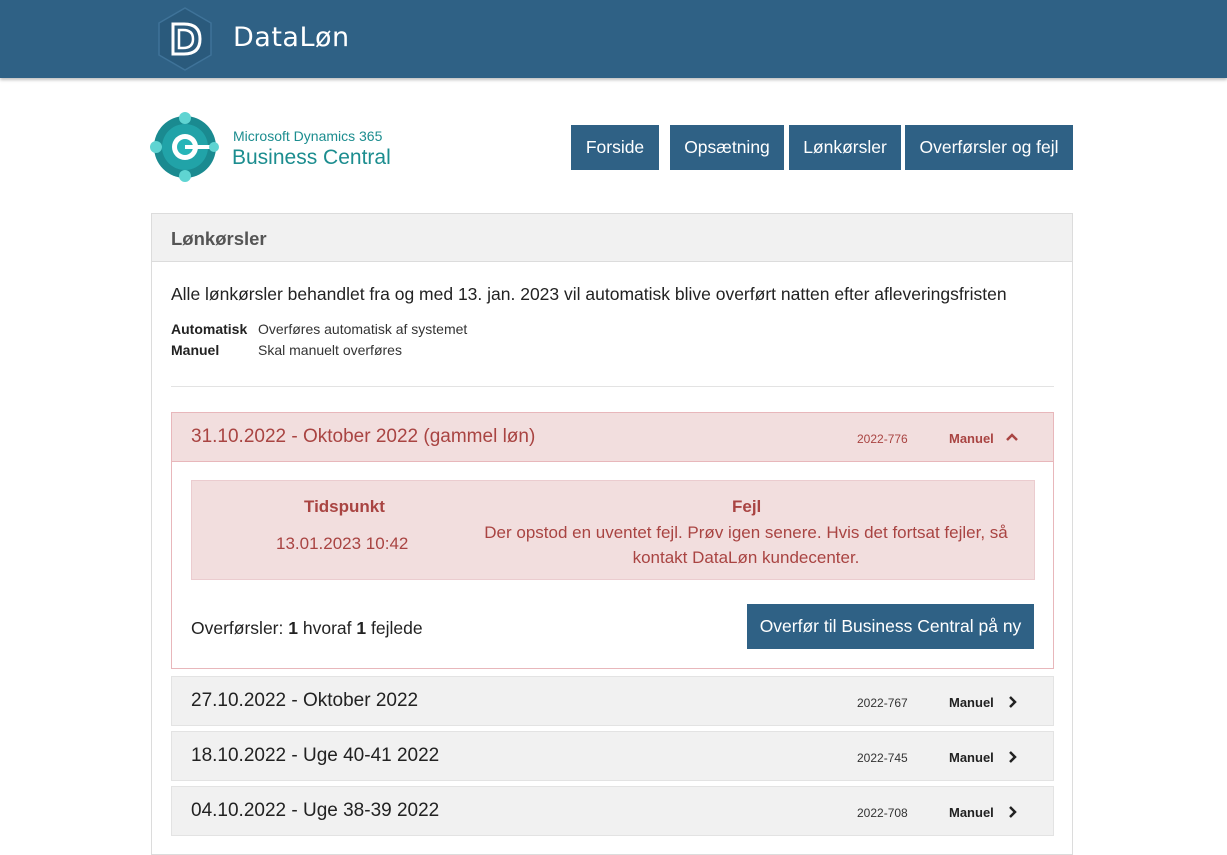  I want to click on panel-header: Lønkørsler, so click(612, 238).